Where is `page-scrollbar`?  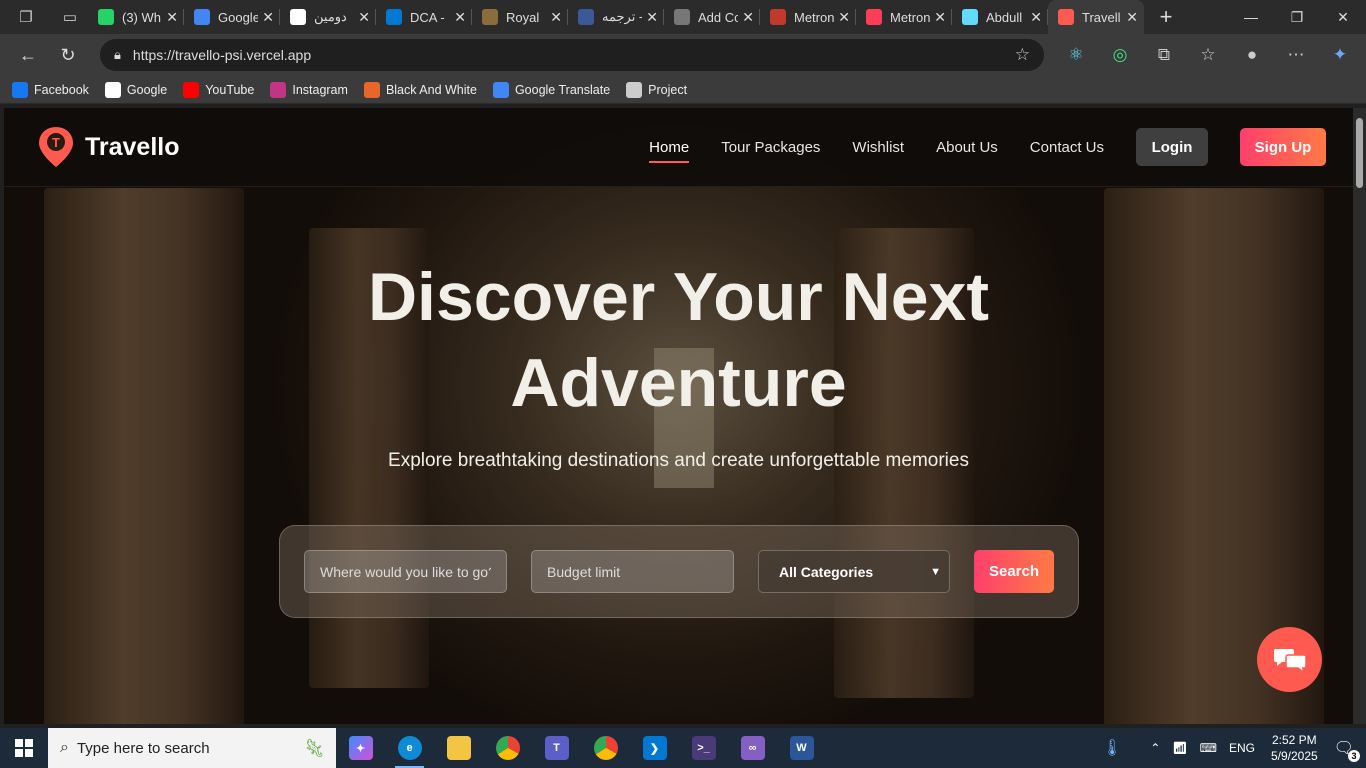 page-scrollbar is located at coordinates (1359, 416).